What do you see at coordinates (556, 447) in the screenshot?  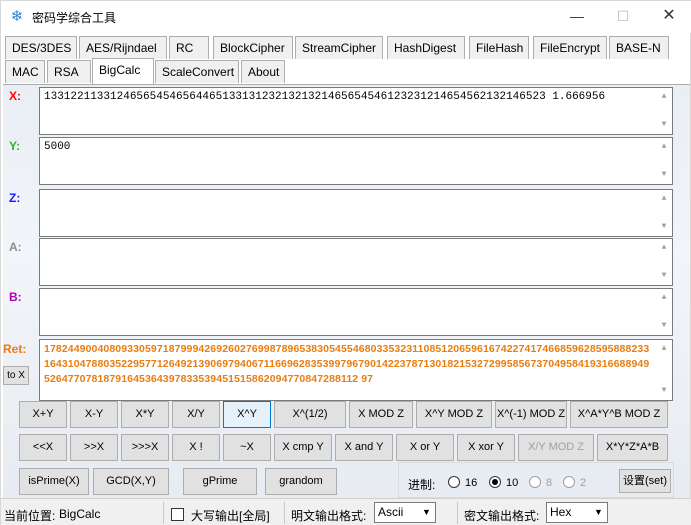 I see `div-mod-button: X/Y MOD Z` at bounding box center [556, 447].